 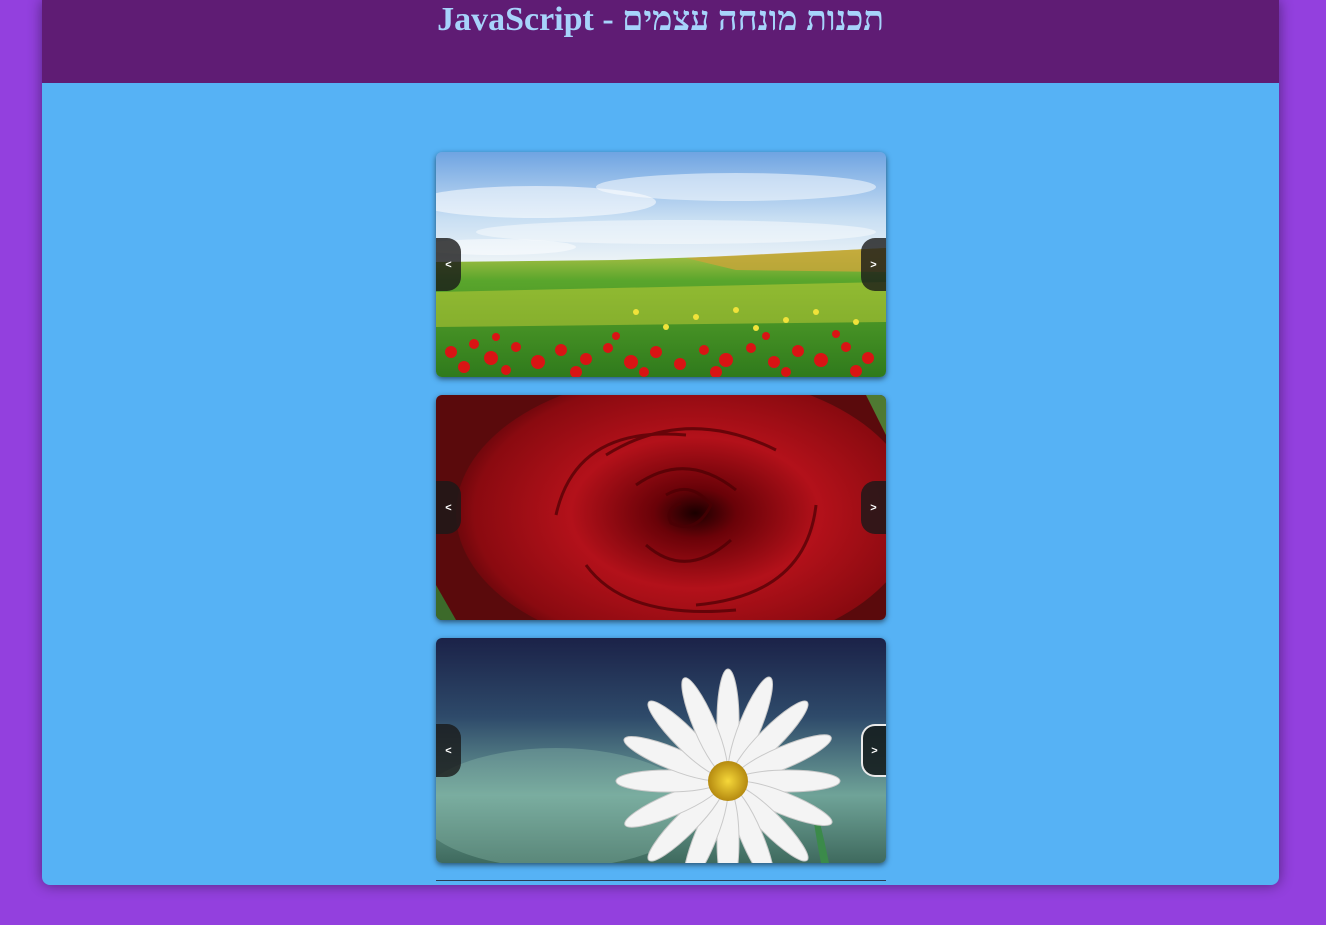 I want to click on poppy-field-image, so click(x=661, y=264).